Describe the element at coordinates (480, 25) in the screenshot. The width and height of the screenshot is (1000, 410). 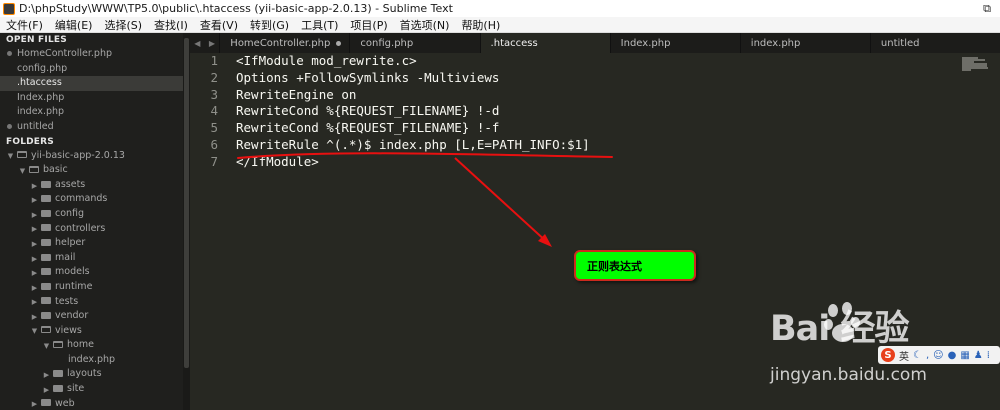
I see `menu-item: 帮助(H)` at that location.